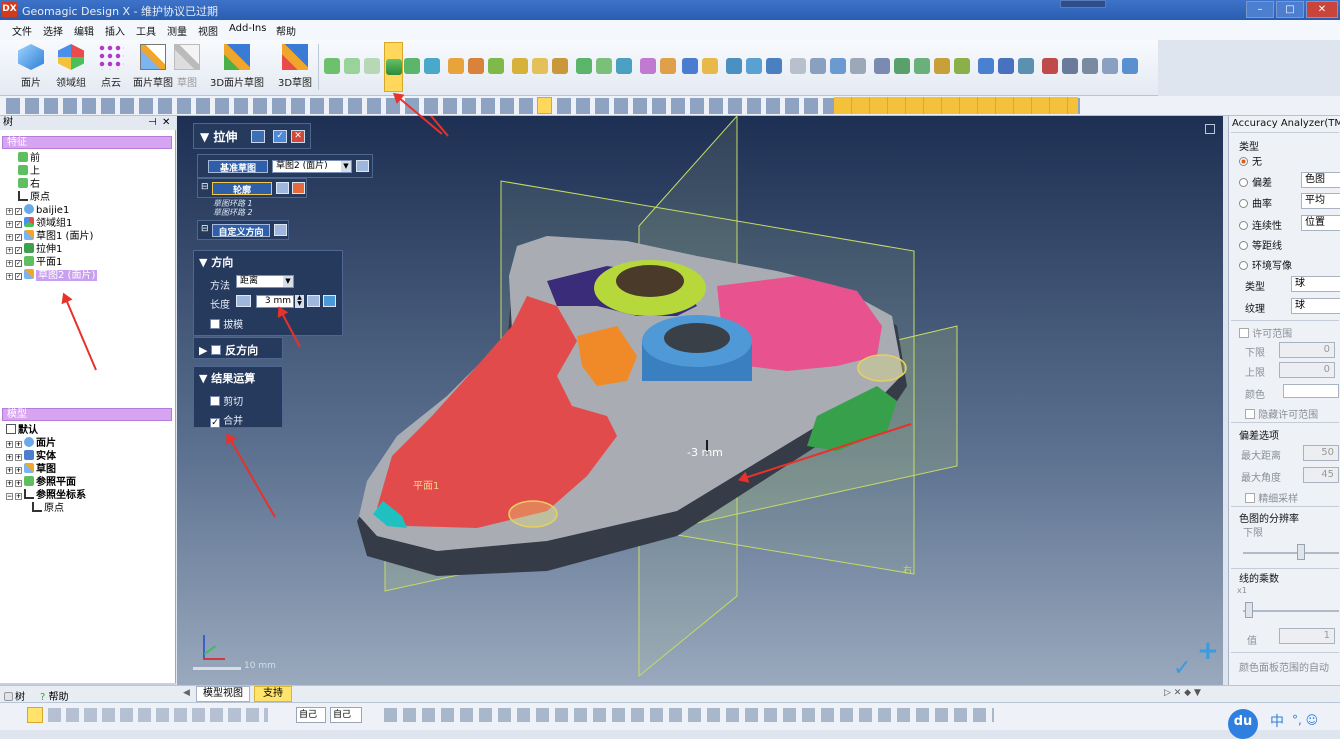  I want to click on chamfer-icon, so click(604, 66).